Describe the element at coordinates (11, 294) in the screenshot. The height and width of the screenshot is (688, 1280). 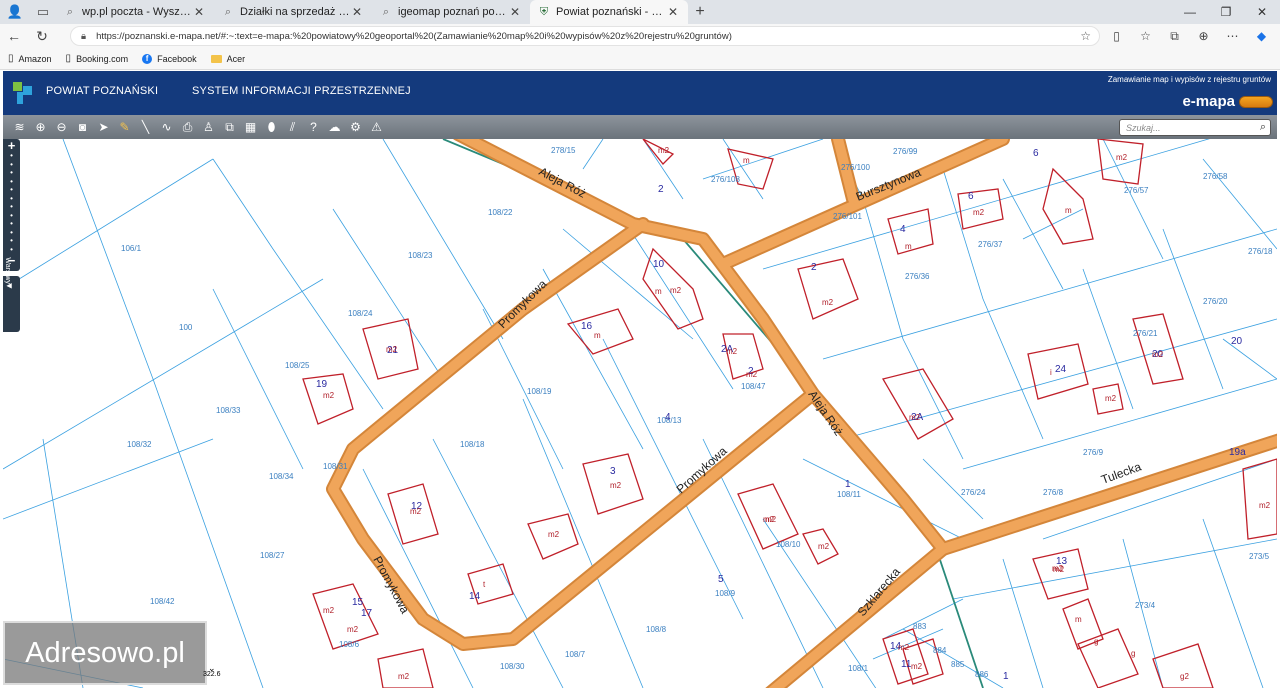
I see `layers-panel-tab: ▶ Warstwy` at that location.